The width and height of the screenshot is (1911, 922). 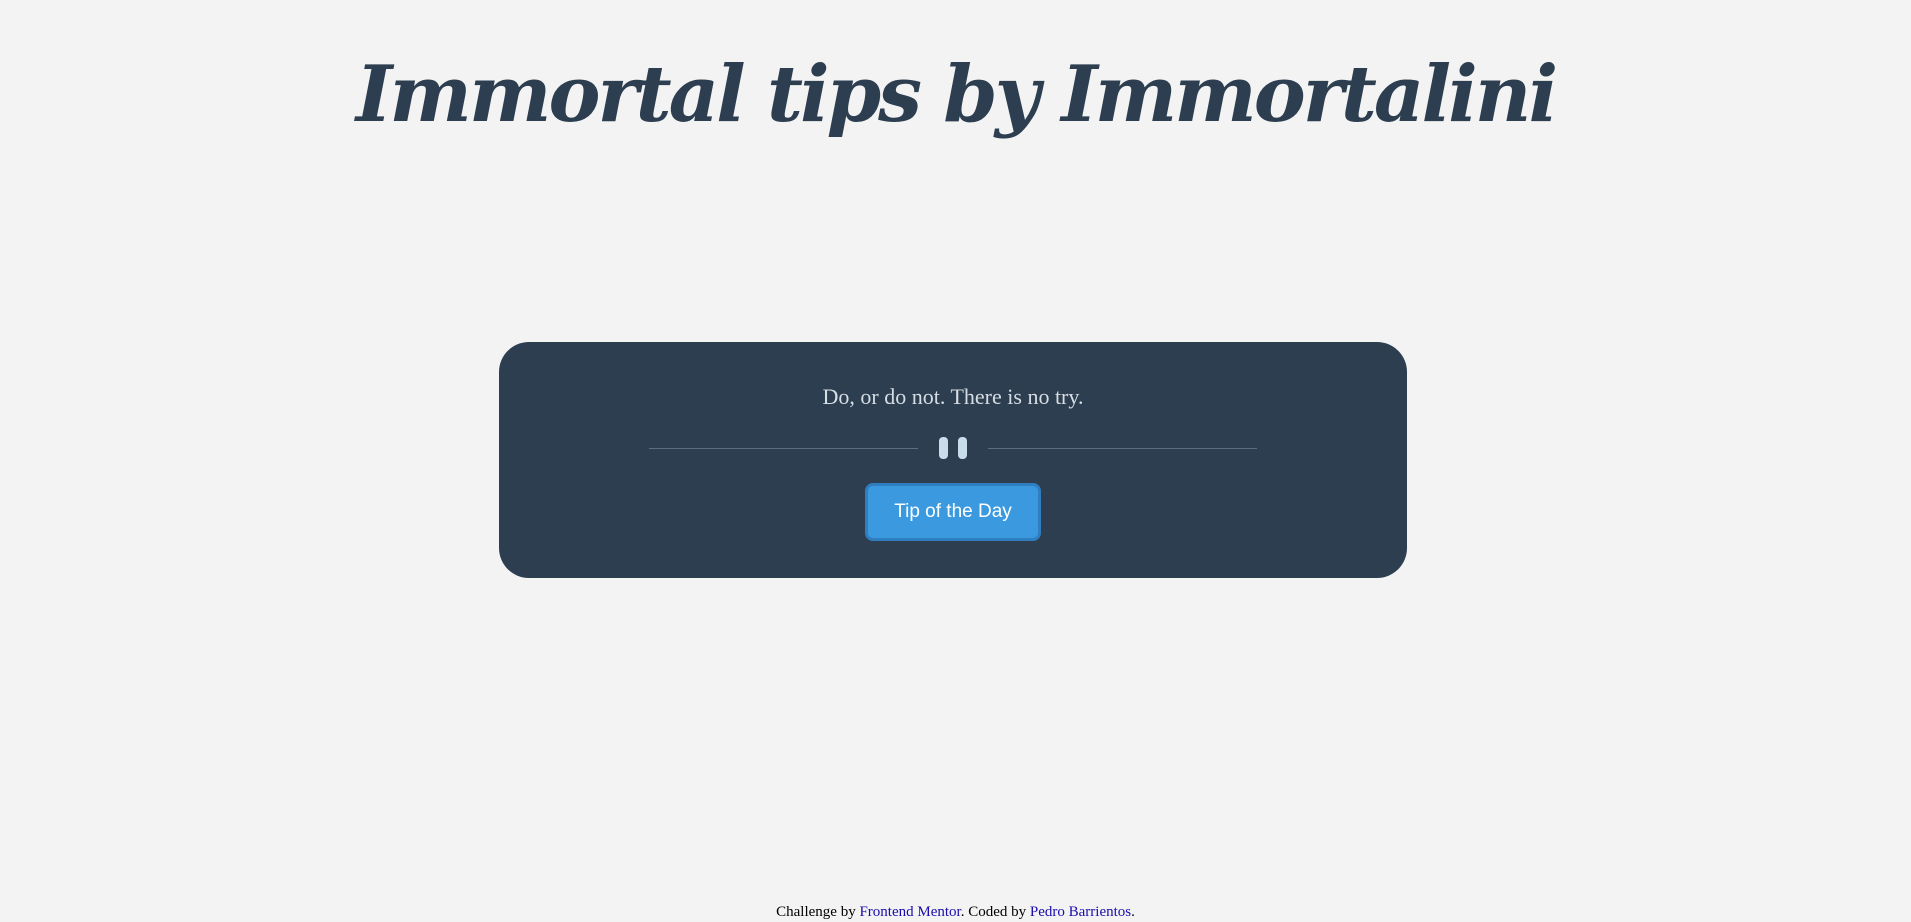 I want to click on pause-bar-right, so click(x=962, y=448).